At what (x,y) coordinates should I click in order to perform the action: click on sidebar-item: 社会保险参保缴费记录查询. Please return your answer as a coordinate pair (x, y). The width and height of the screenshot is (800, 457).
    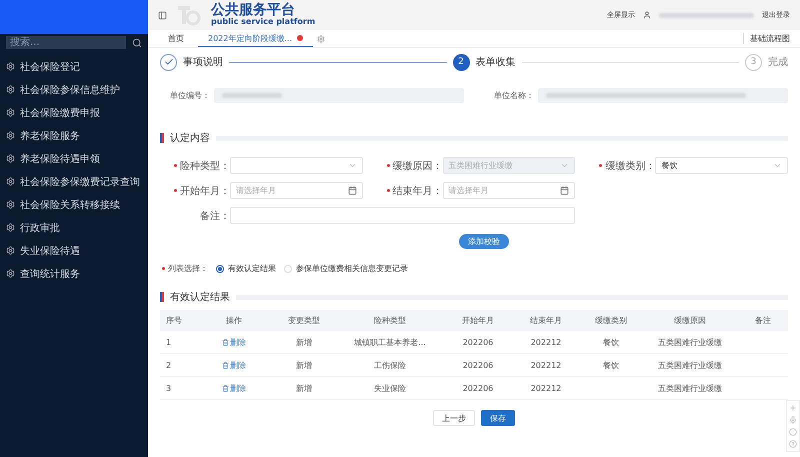
    Looking at the image, I should click on (74, 181).